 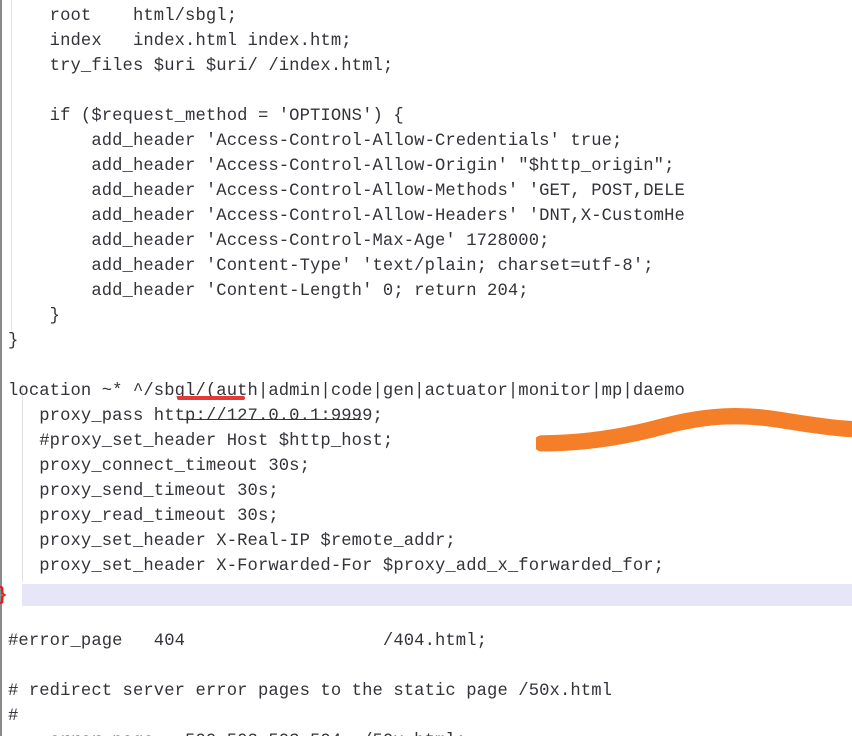 What do you see at coordinates (233, 732) in the screenshot?
I see `code-line-text: error_page 500 502 503 504 /50x.html;` at bounding box center [233, 732].